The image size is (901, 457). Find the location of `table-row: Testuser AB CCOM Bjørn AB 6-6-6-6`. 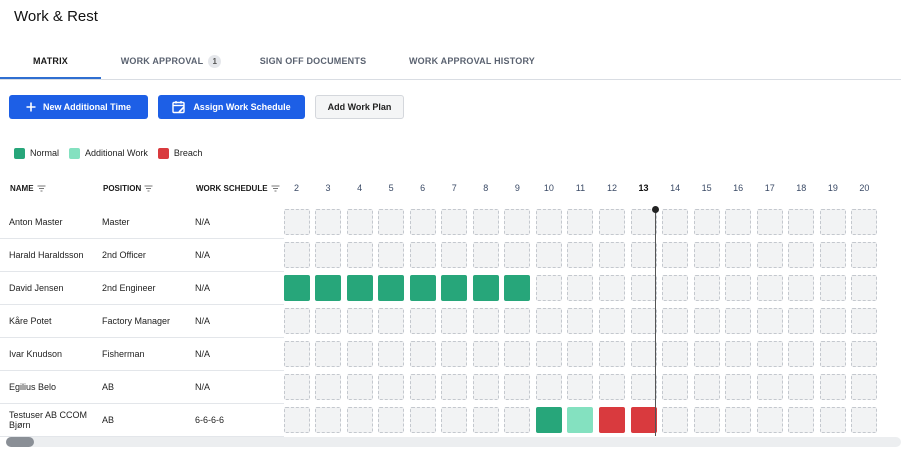

table-row: Testuser AB CCOM Bjørn AB 6-6-6-6 is located at coordinates (142, 420).